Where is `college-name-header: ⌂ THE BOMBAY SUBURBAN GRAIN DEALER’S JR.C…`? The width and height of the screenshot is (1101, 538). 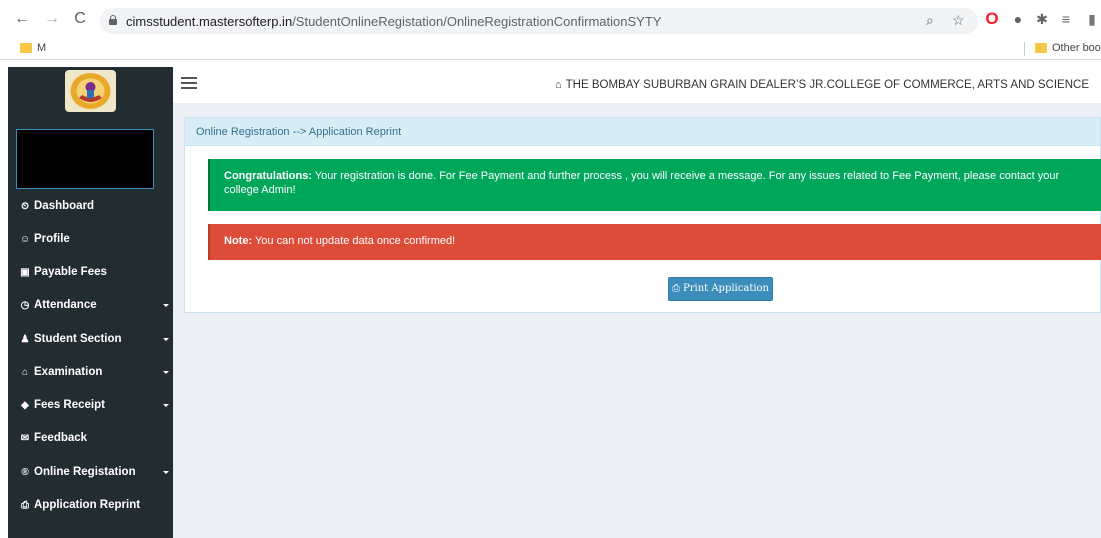 college-name-header: ⌂ THE BOMBAY SUBURBAN GRAIN DEALER’S JR.C… is located at coordinates (822, 85).